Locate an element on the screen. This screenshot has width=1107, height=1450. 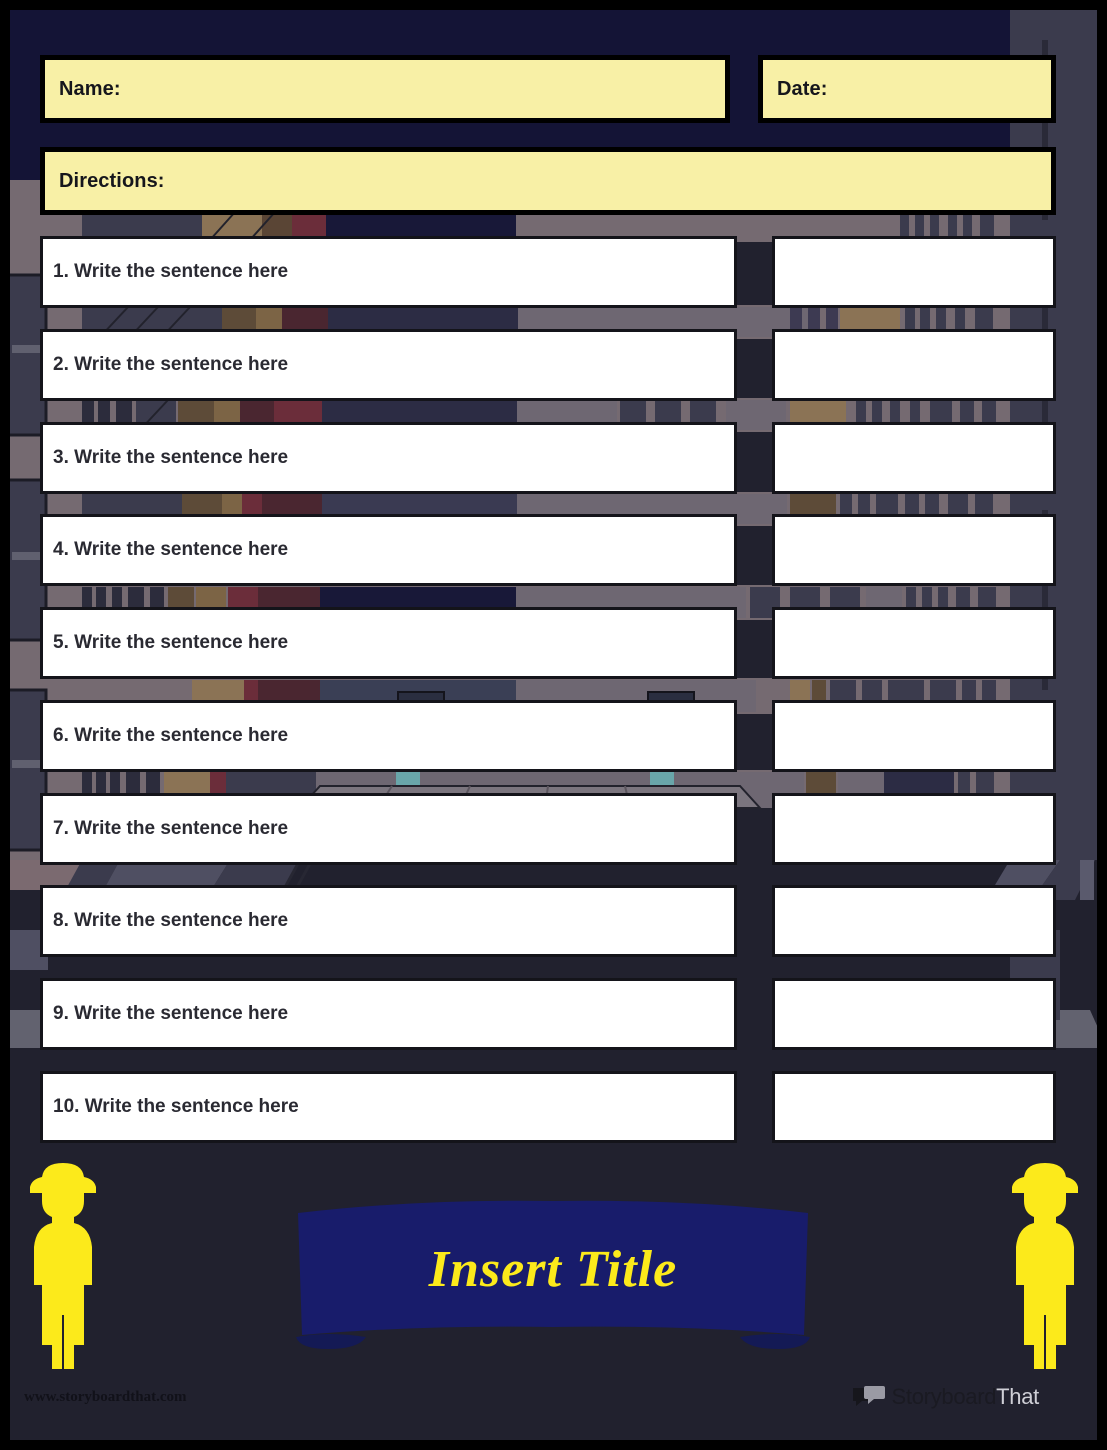
detective-silhouette-right is located at coordinates (1045, 1262).